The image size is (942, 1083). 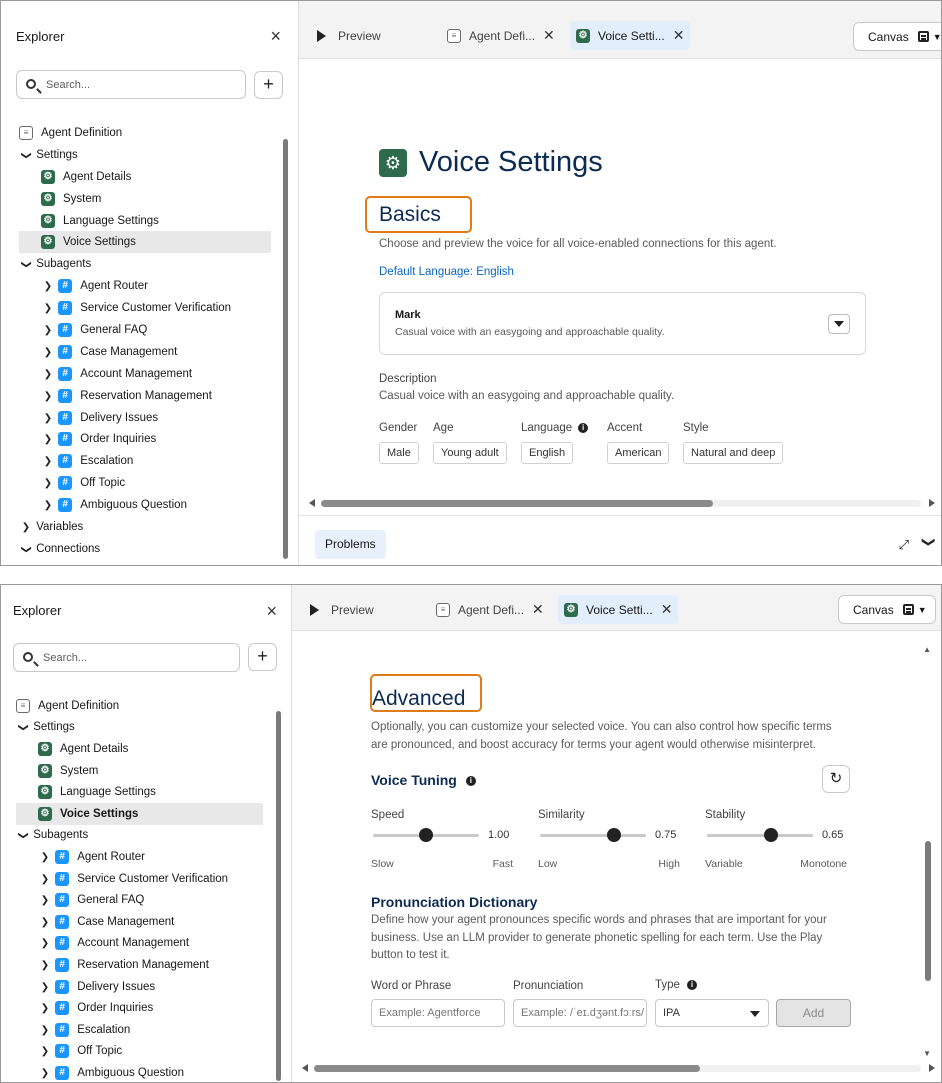 I want to click on close-icon: ×, so click(x=275, y=36).